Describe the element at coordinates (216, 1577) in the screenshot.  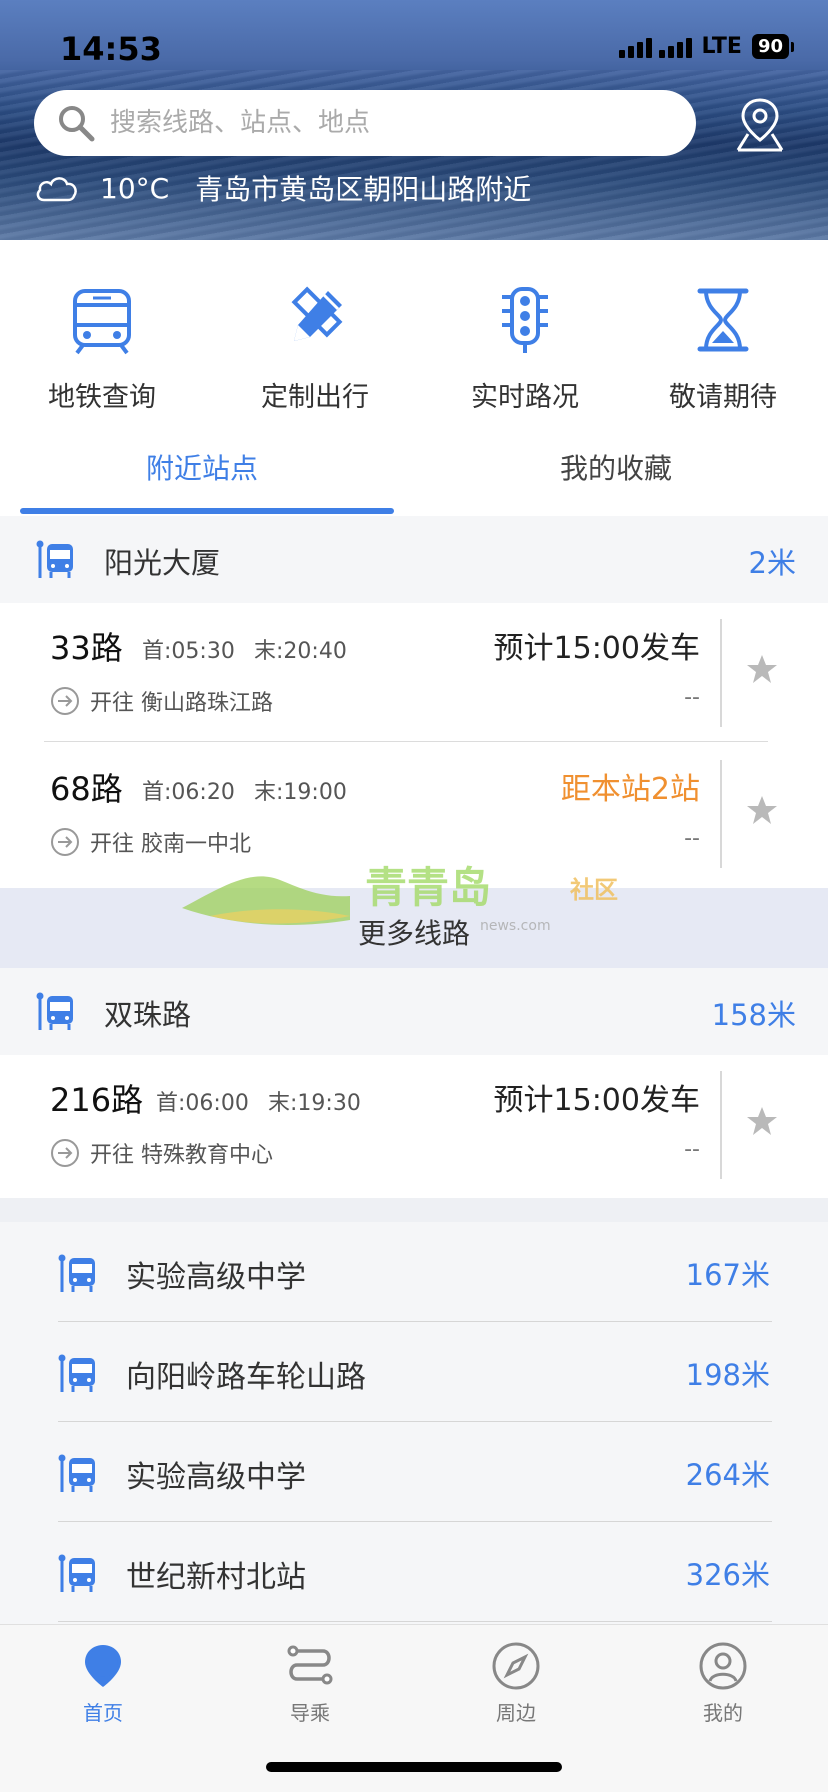
I see `station-name: 世纪新村北站` at that location.